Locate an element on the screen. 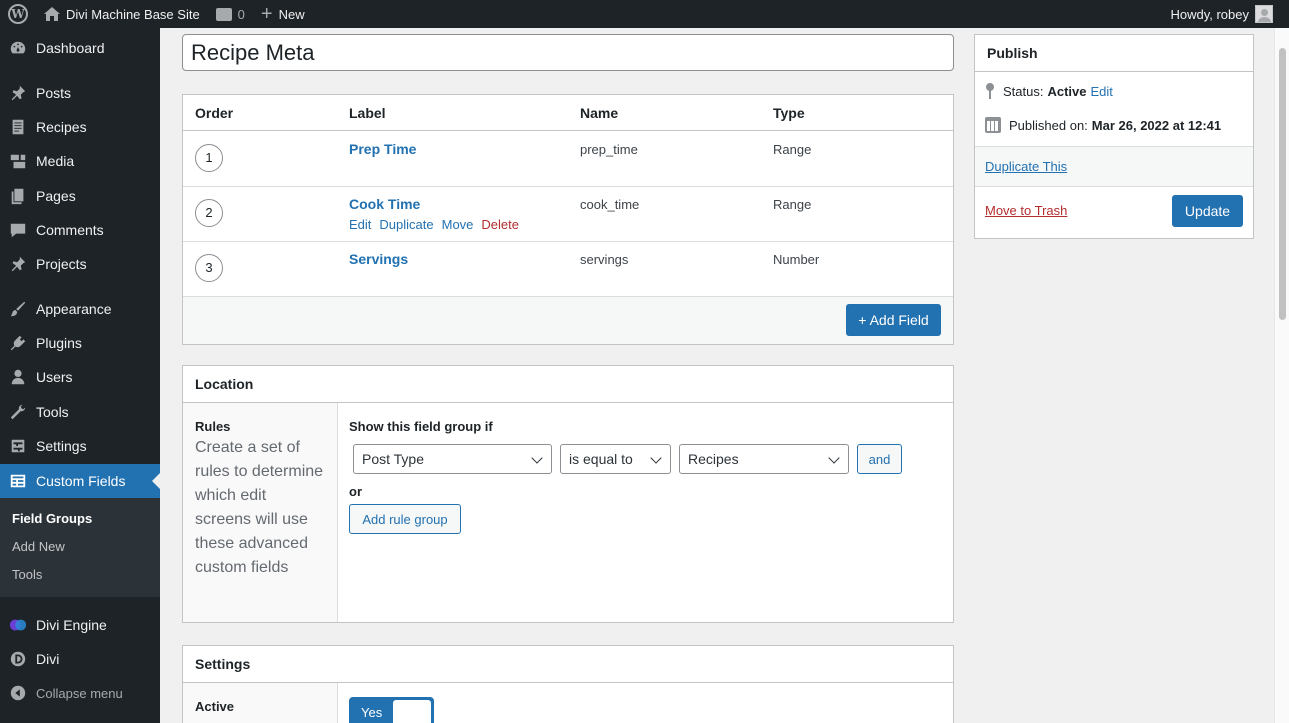 The image size is (1289, 723). collapse-menu-label: Collapse menu is located at coordinates (79, 693).